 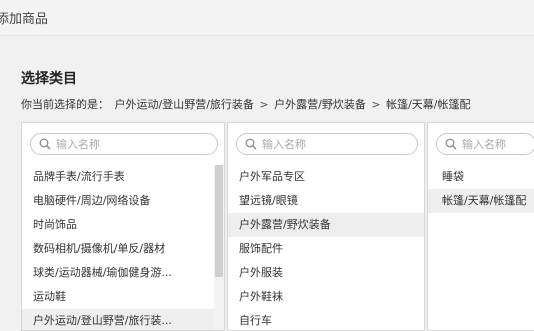 What do you see at coordinates (481, 201) in the screenshot?
I see `list-item-selected: 帐篷/天幕/帐篷配` at bounding box center [481, 201].